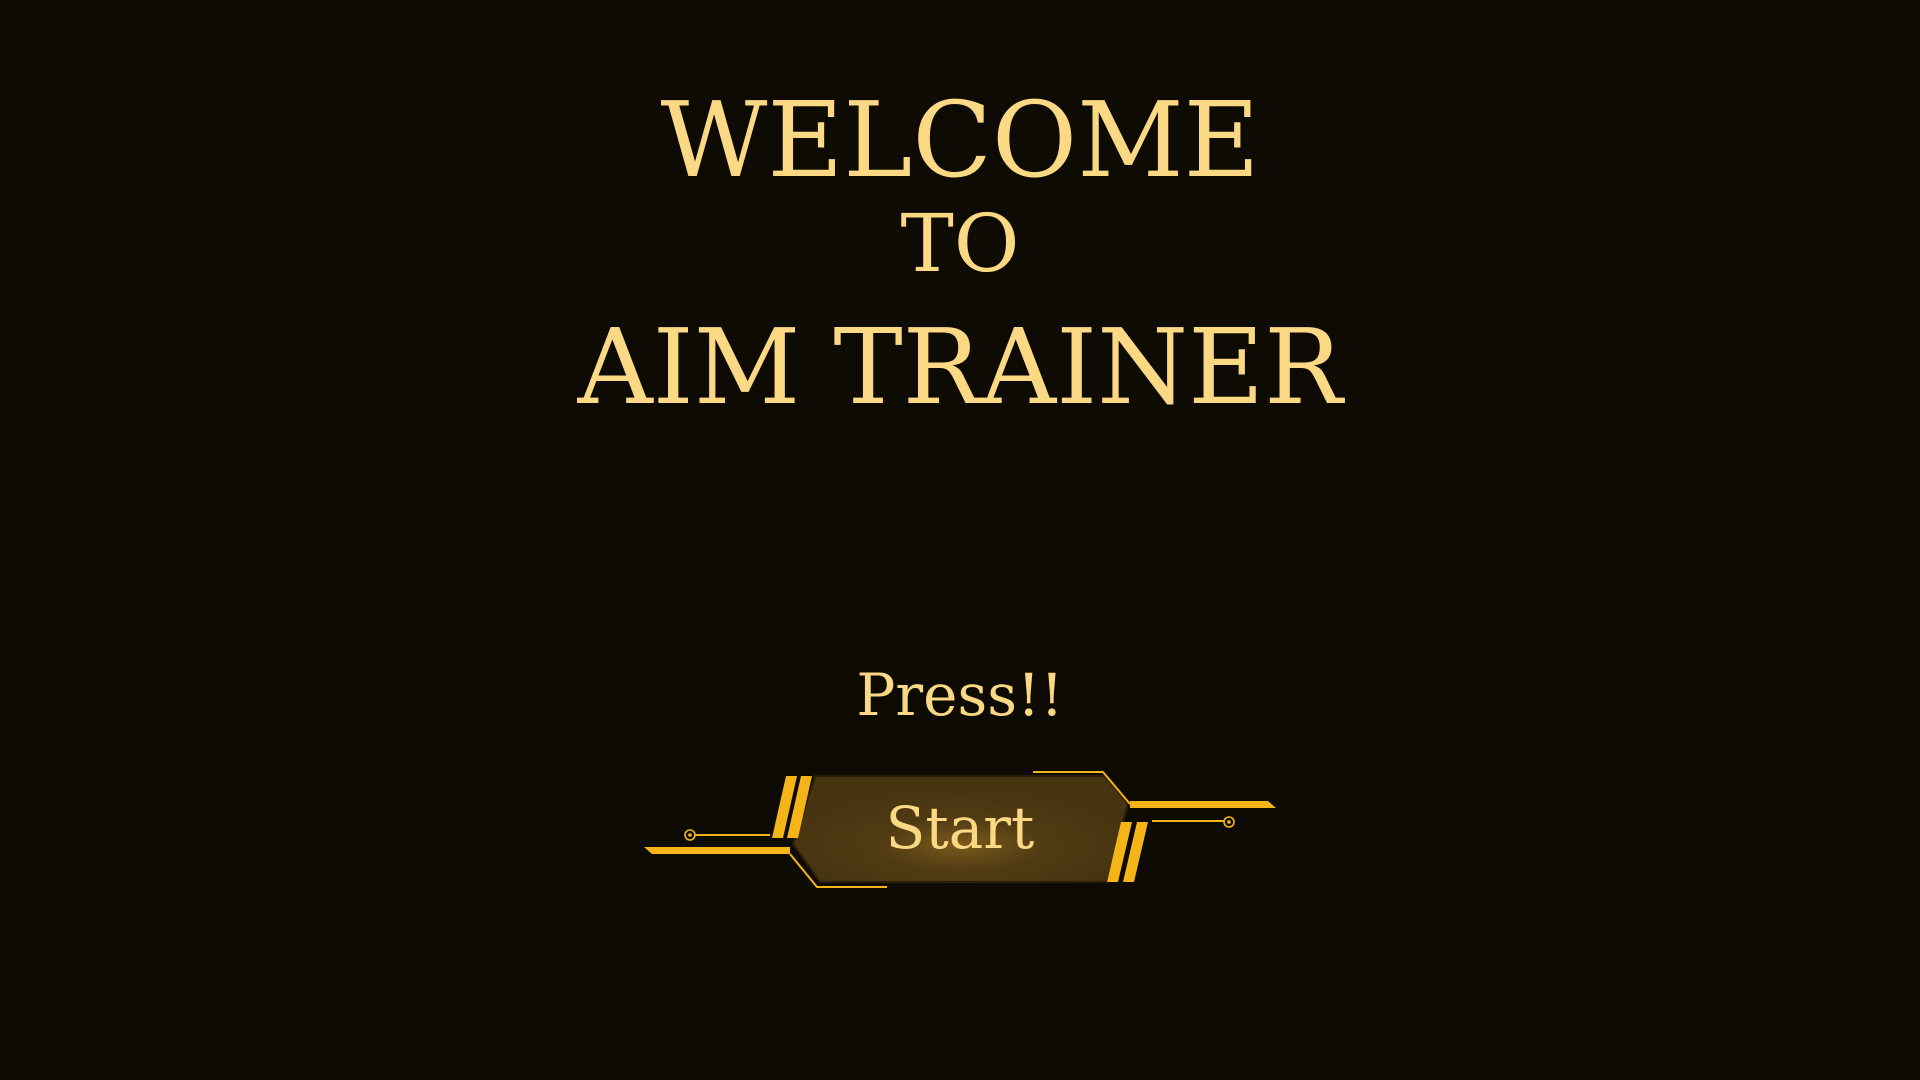  What do you see at coordinates (960, 695) in the screenshot?
I see `press-prompt: Press!!` at bounding box center [960, 695].